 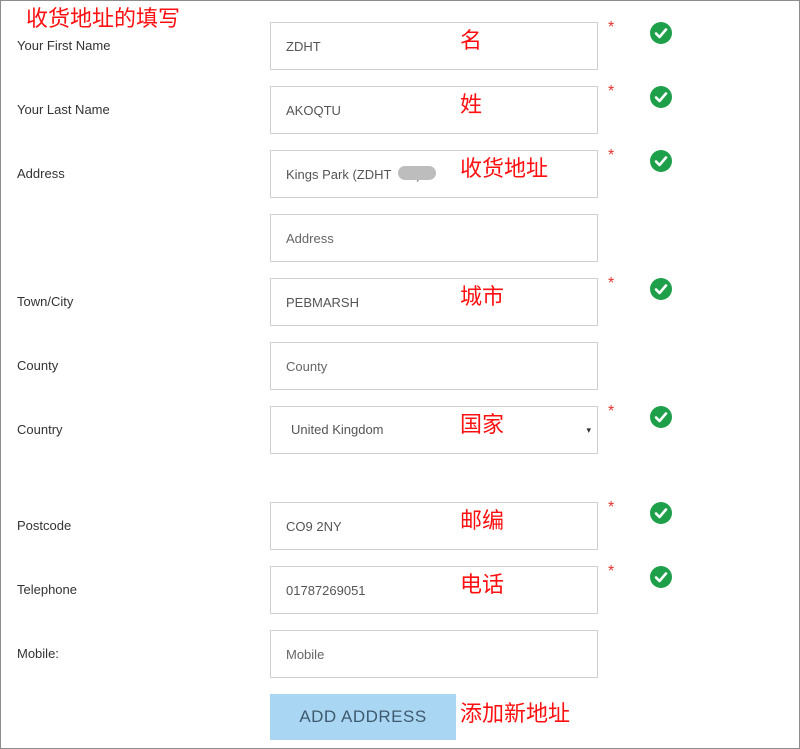 I want to click on first-name-label: Your First Name, so click(x=64, y=45).